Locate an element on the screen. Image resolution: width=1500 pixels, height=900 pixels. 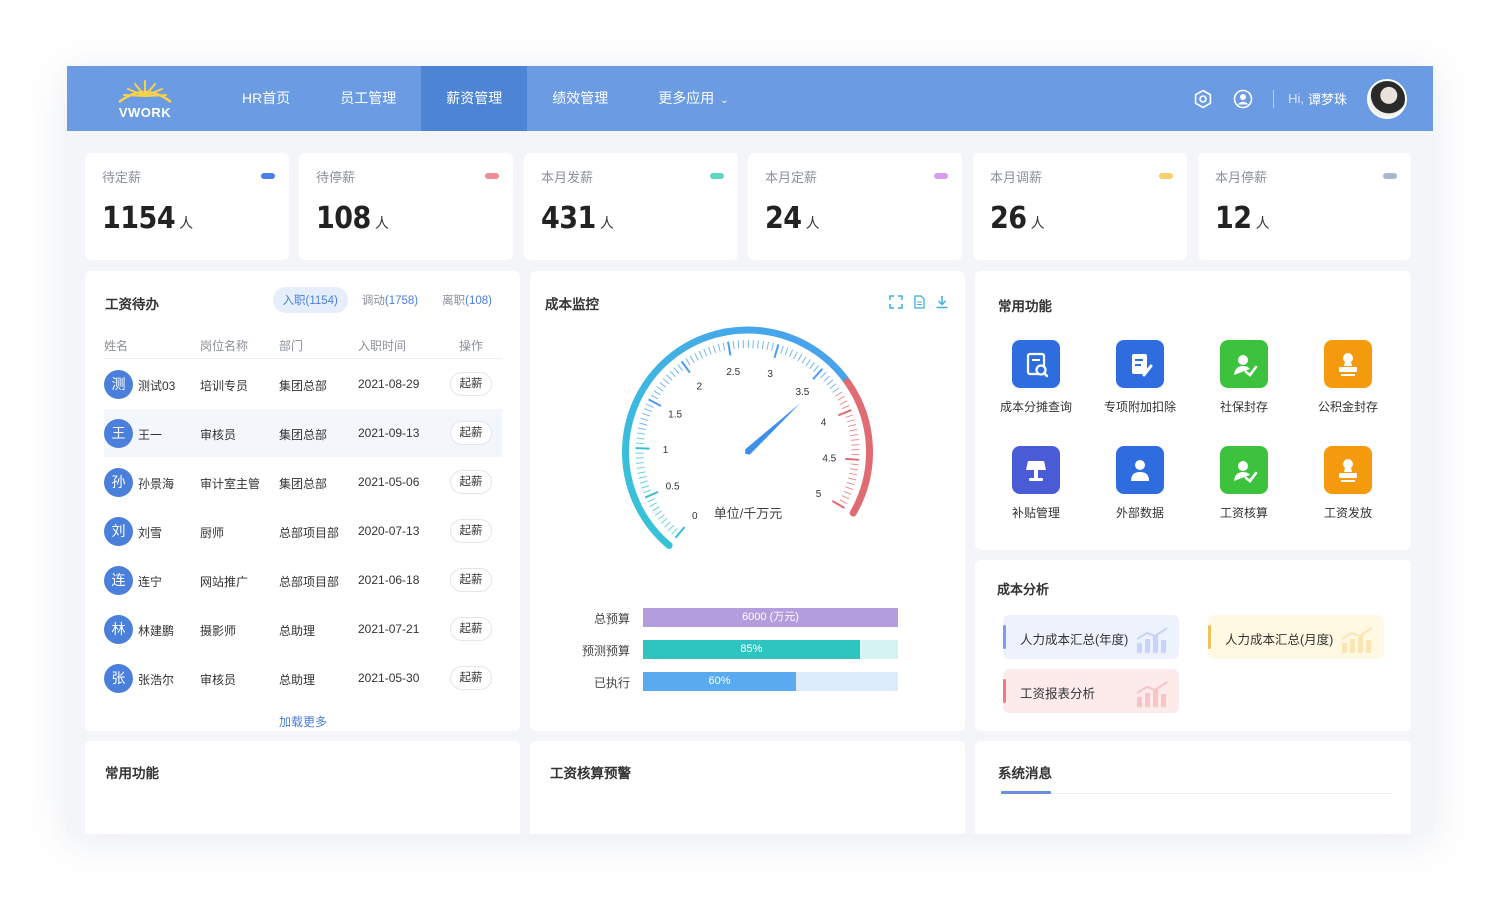
function-item: 社保封存 is located at coordinates (1244, 377).